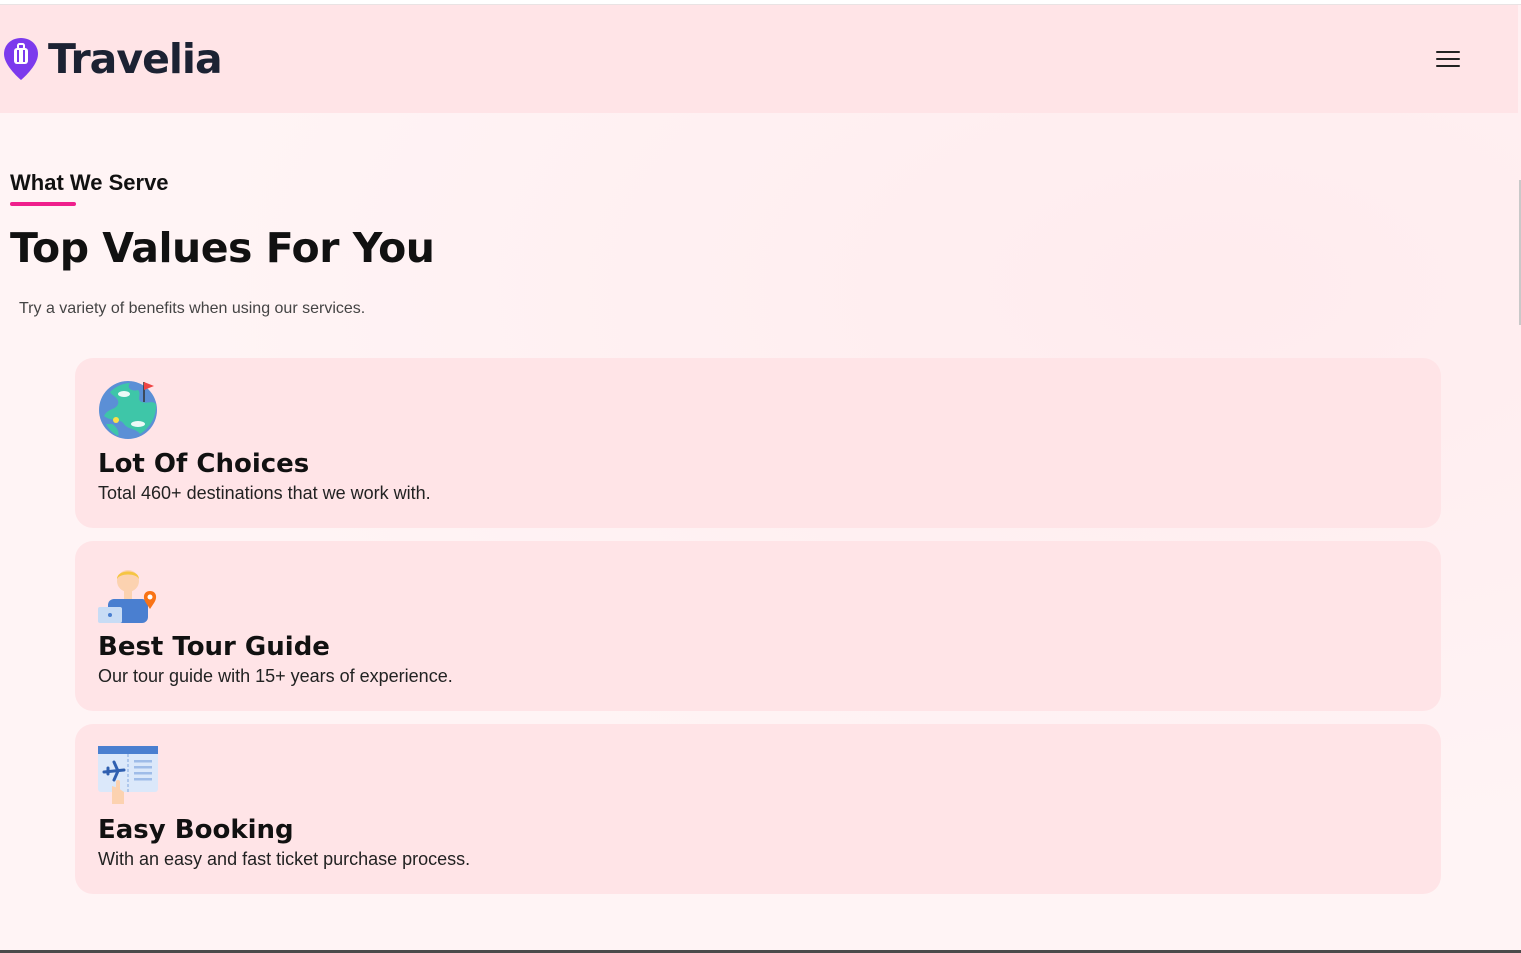  Describe the element at coordinates (127, 596) in the screenshot. I see `tour-guide-icon` at that location.